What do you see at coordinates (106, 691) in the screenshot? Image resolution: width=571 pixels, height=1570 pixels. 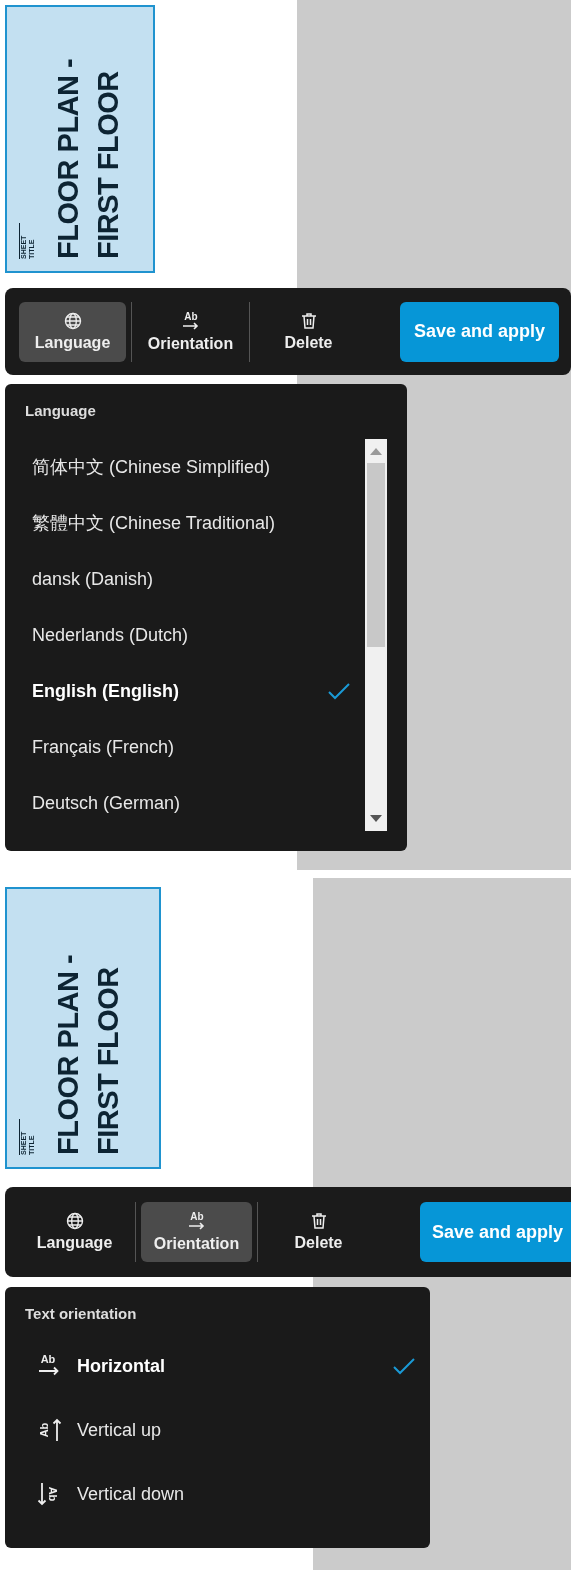 I see `option-label: English (English)` at bounding box center [106, 691].